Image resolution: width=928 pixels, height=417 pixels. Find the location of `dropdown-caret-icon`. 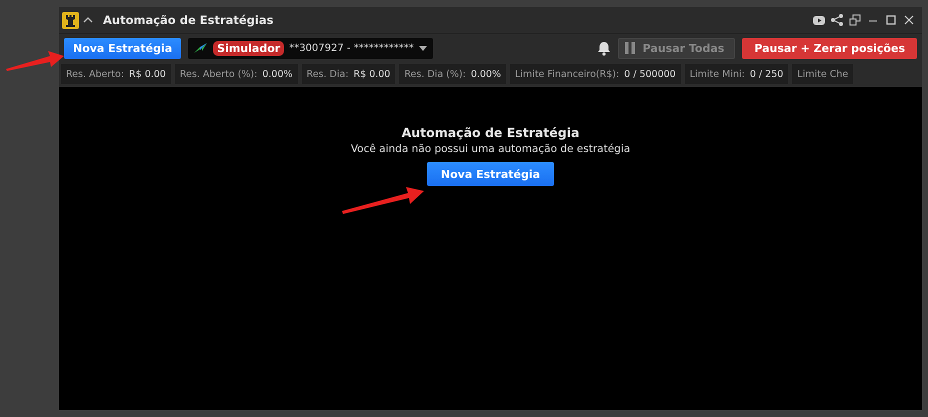

dropdown-caret-icon is located at coordinates (422, 48).